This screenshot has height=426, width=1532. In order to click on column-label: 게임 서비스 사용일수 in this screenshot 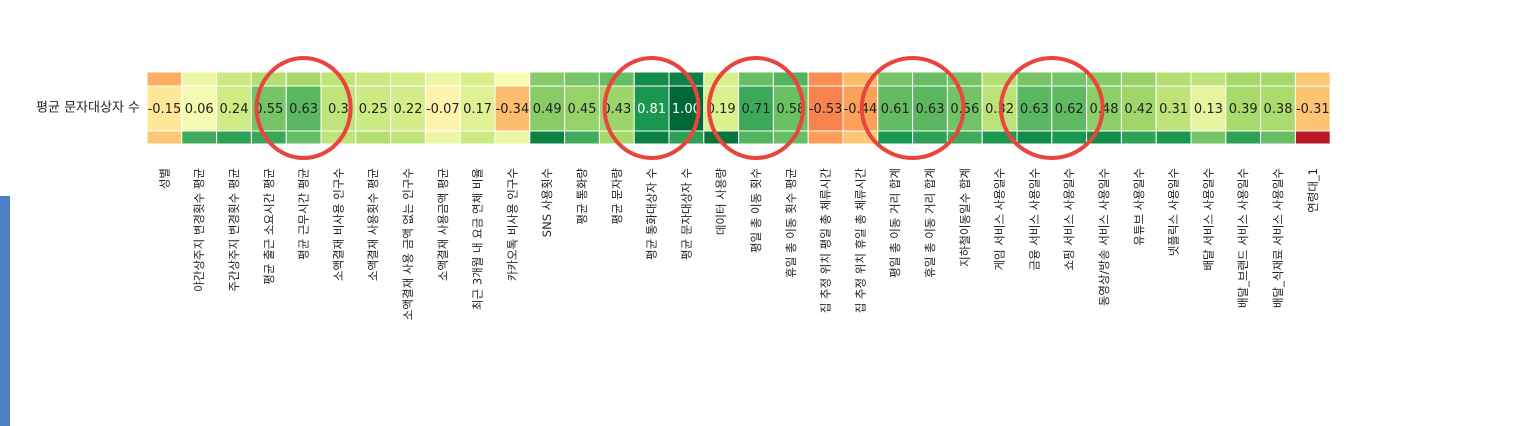, I will do `click(1000, 219)`.